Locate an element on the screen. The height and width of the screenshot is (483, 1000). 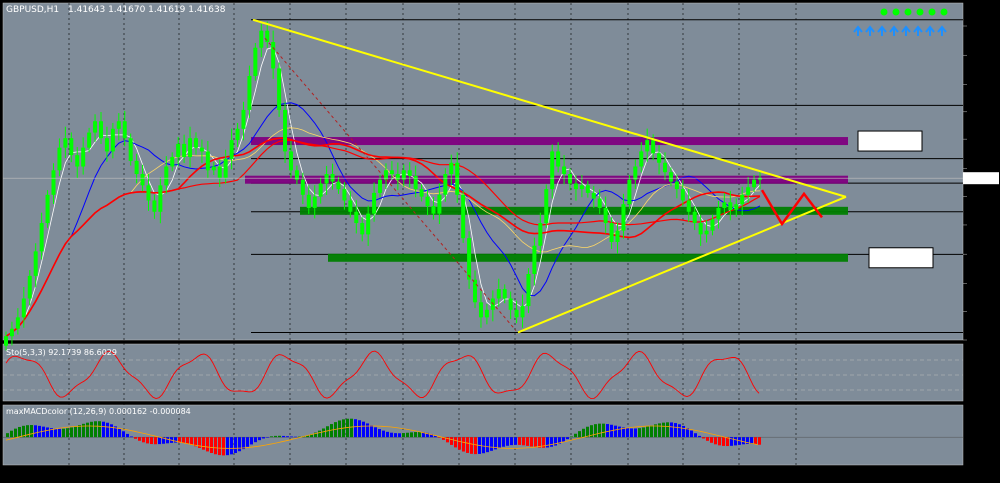
stochastic-panel is located at coordinates (483, 372).